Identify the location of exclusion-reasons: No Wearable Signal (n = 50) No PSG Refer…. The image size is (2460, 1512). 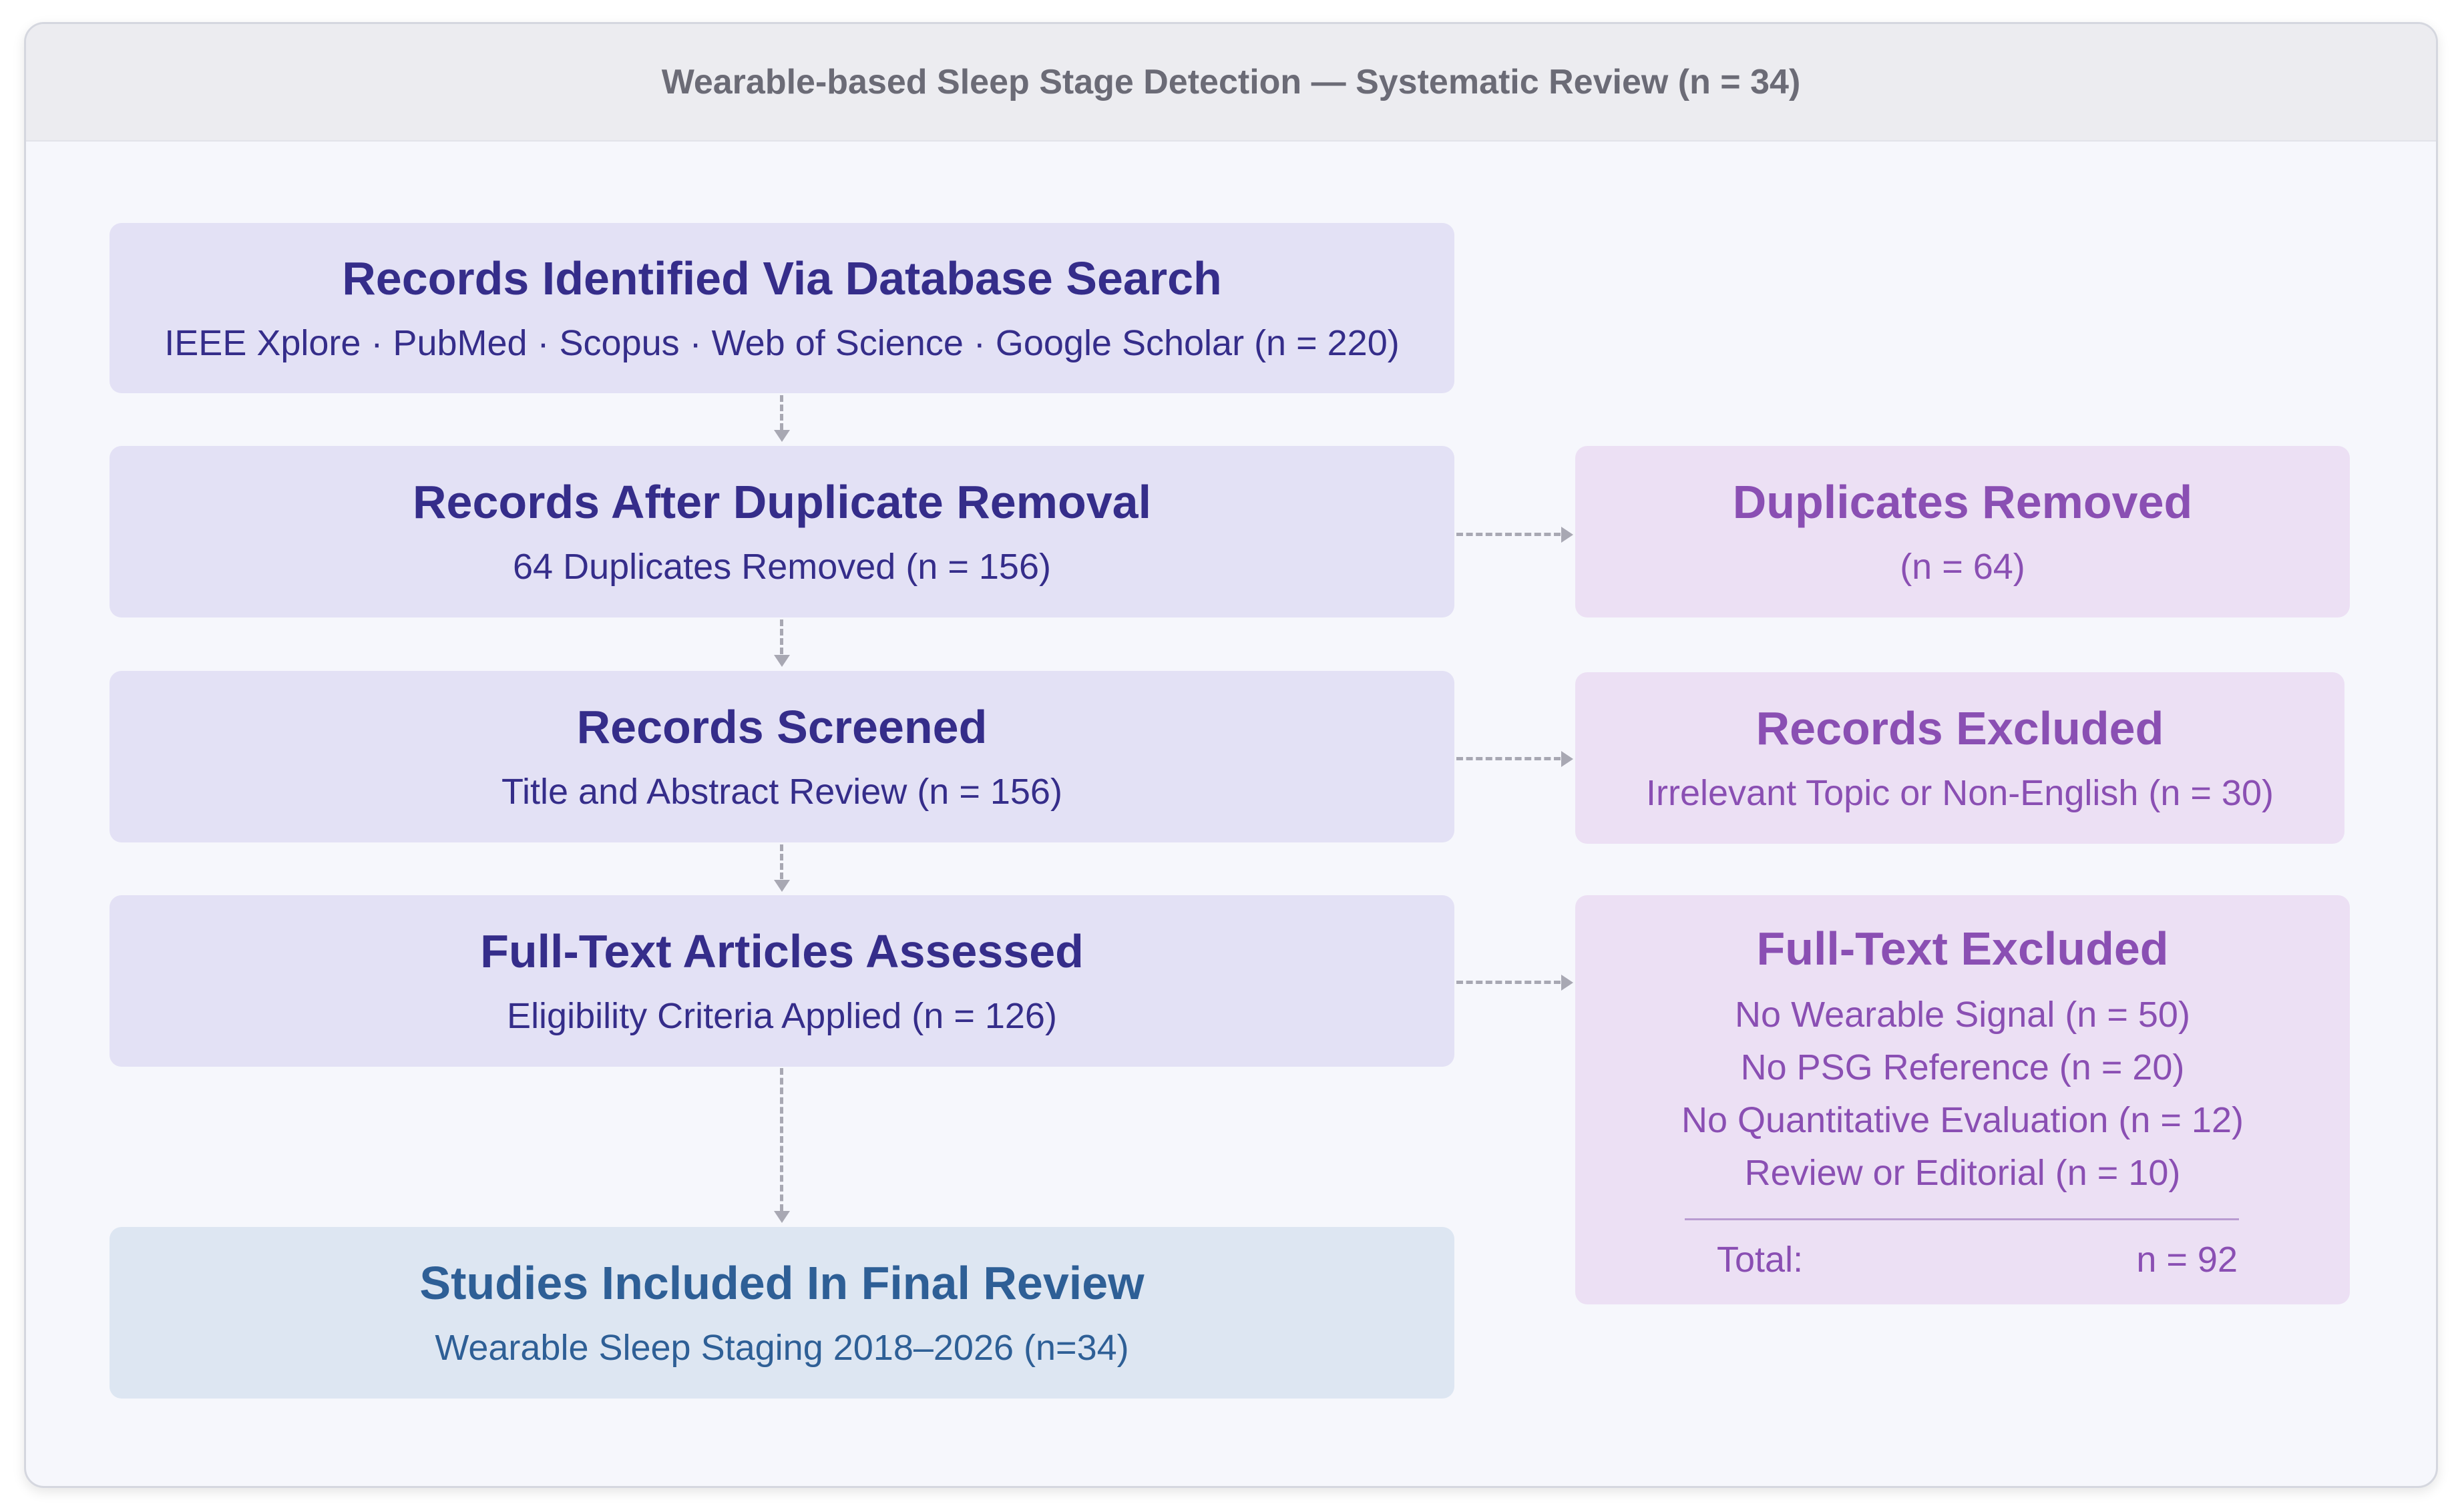
(1962, 1094).